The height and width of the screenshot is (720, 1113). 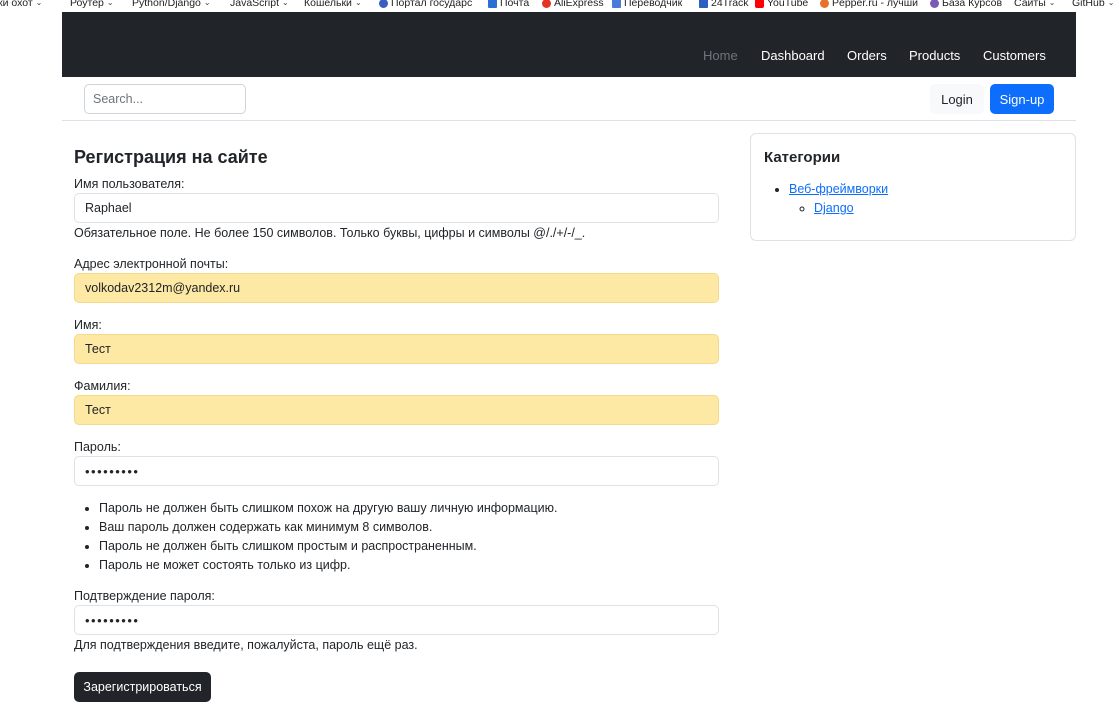 What do you see at coordinates (165, 99) in the screenshot?
I see `search-input` at bounding box center [165, 99].